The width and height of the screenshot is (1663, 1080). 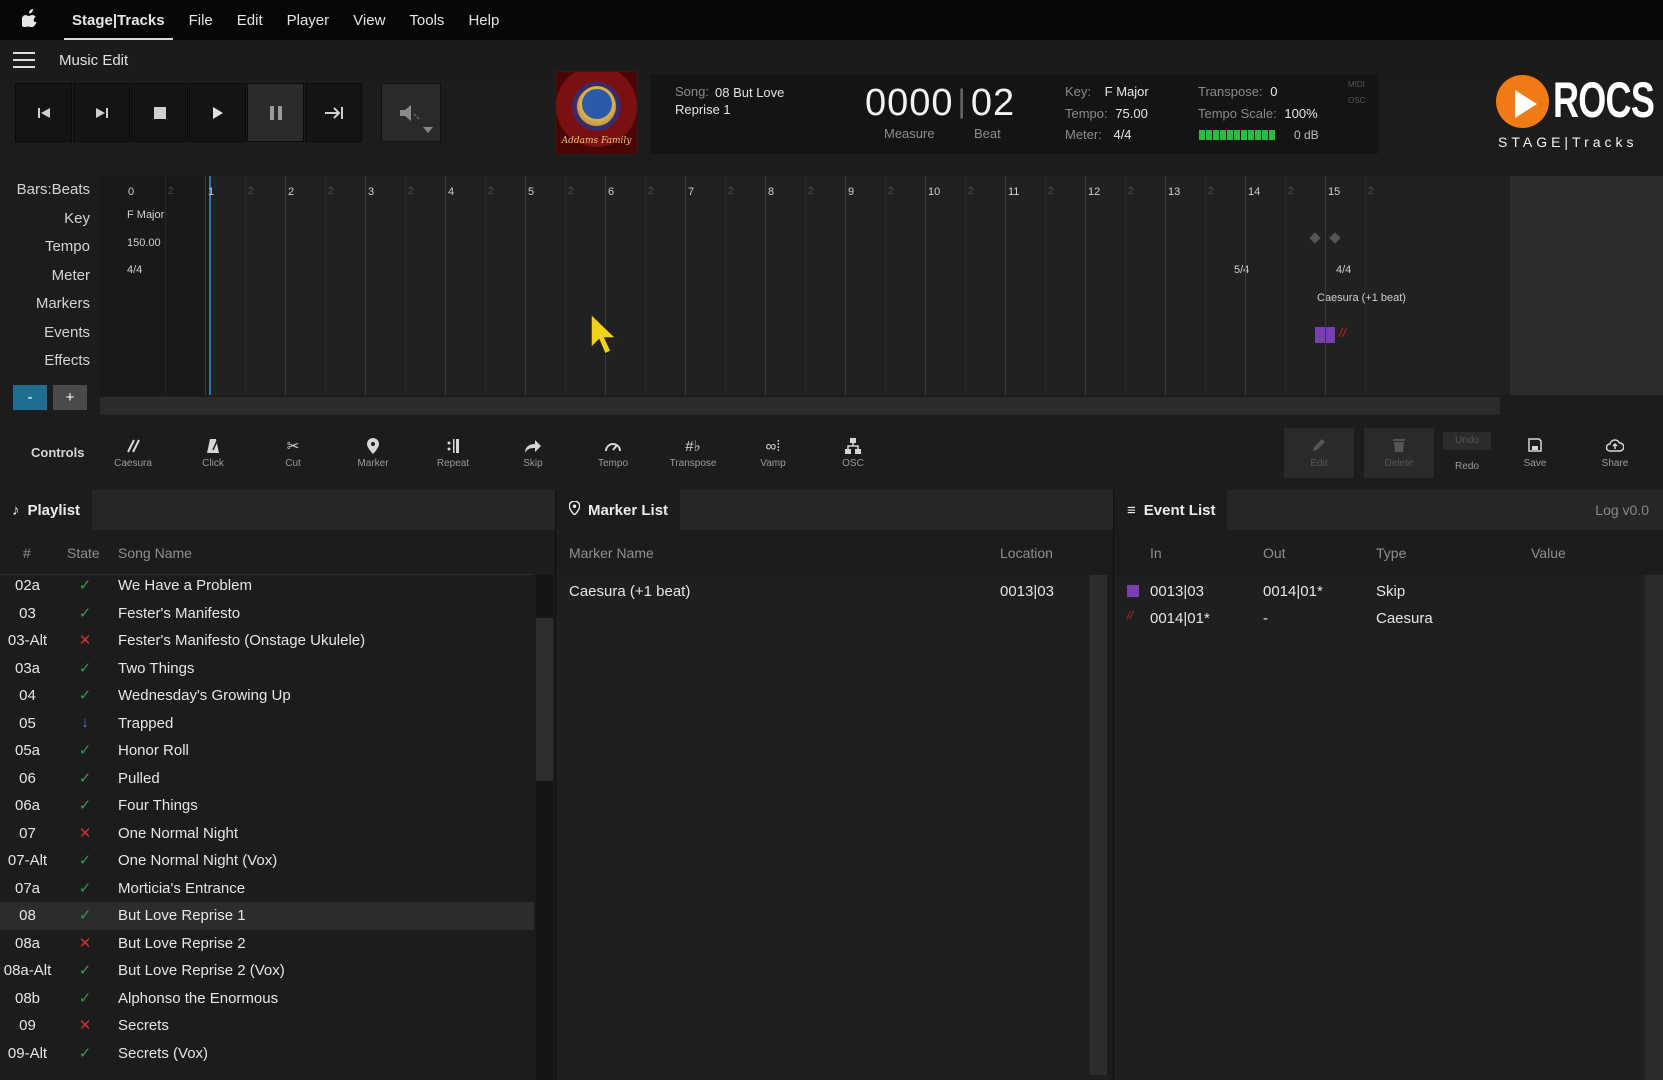 What do you see at coordinates (267, 751) in the screenshot?
I see `playlist-row: 05a ✓ Honor Roll` at bounding box center [267, 751].